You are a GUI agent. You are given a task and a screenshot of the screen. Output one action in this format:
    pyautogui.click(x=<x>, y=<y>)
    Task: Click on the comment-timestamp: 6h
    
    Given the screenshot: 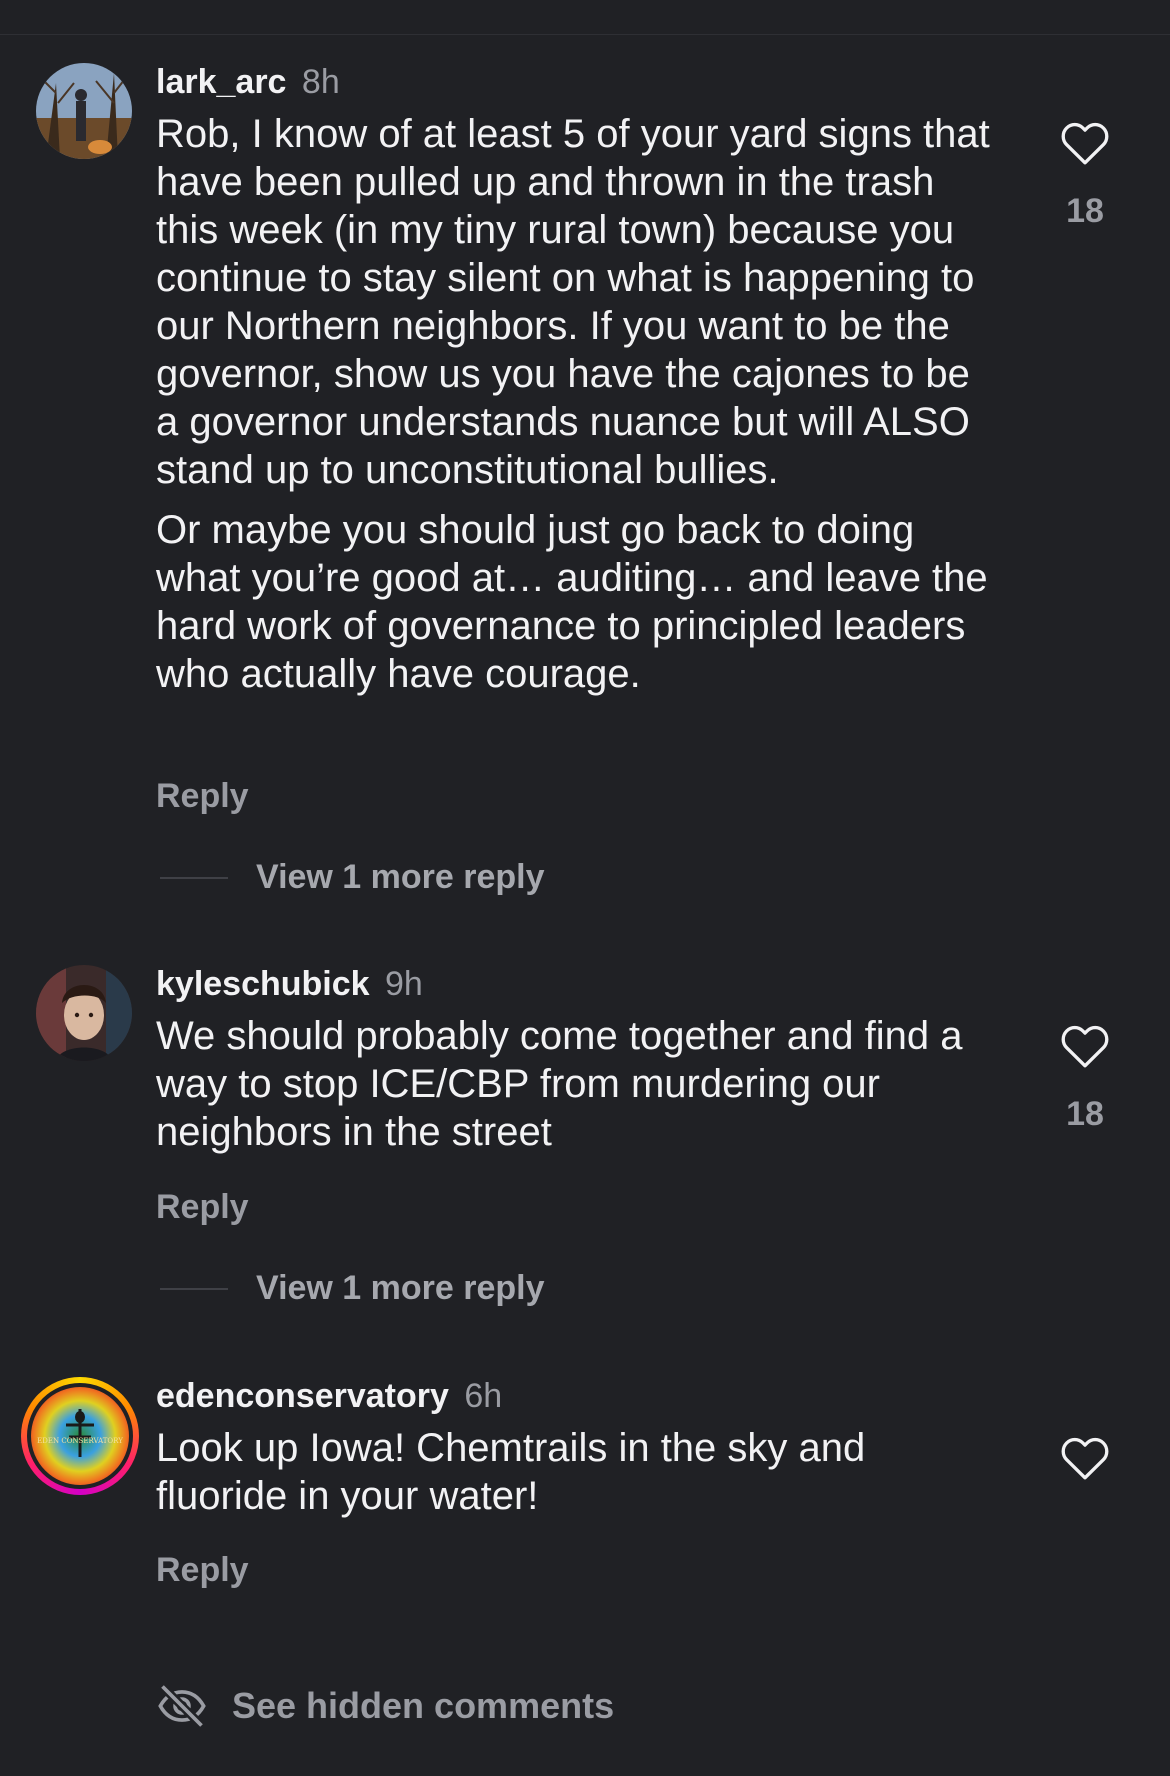 What is the action you would take?
    pyautogui.click(x=483, y=1396)
    